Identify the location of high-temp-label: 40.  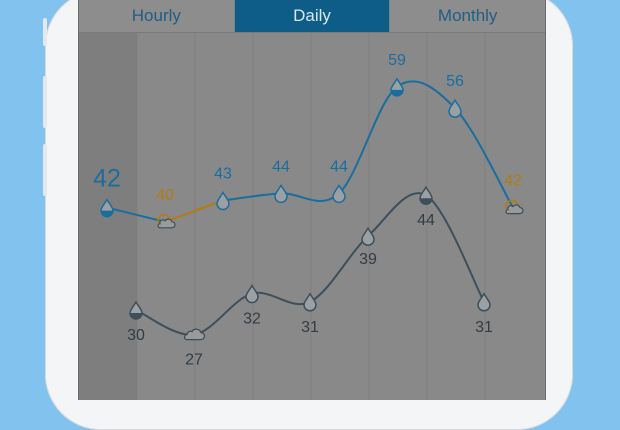
(165, 195).